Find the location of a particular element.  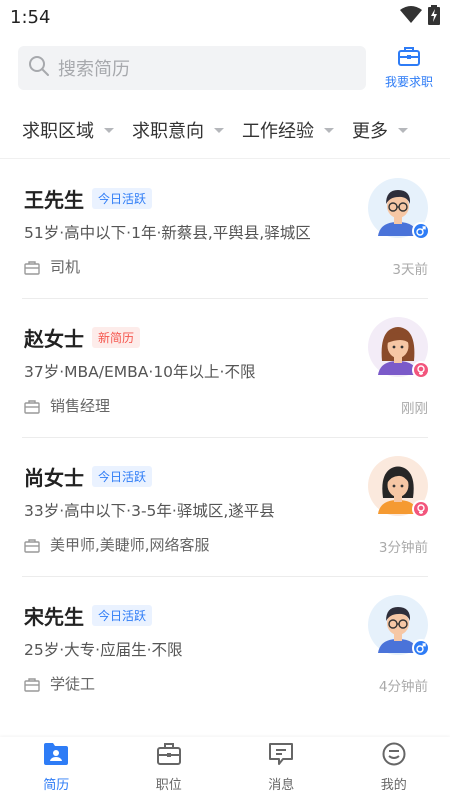

filter-bar: 求职区域 求职意向 工作经验 更多 is located at coordinates (225, 130).